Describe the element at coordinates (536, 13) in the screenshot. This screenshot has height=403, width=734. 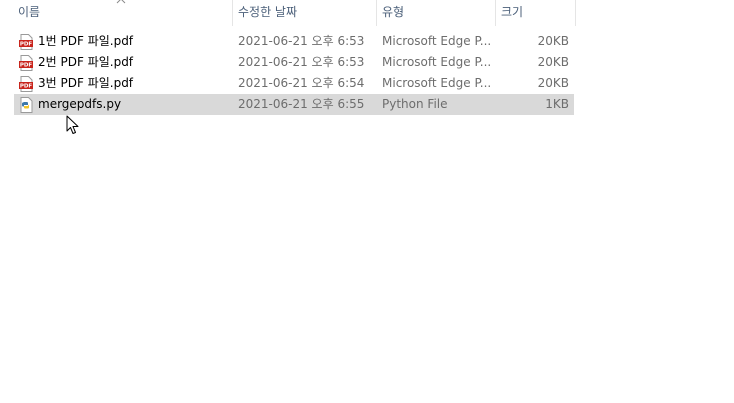
I see `column-header-size: 크기` at that location.